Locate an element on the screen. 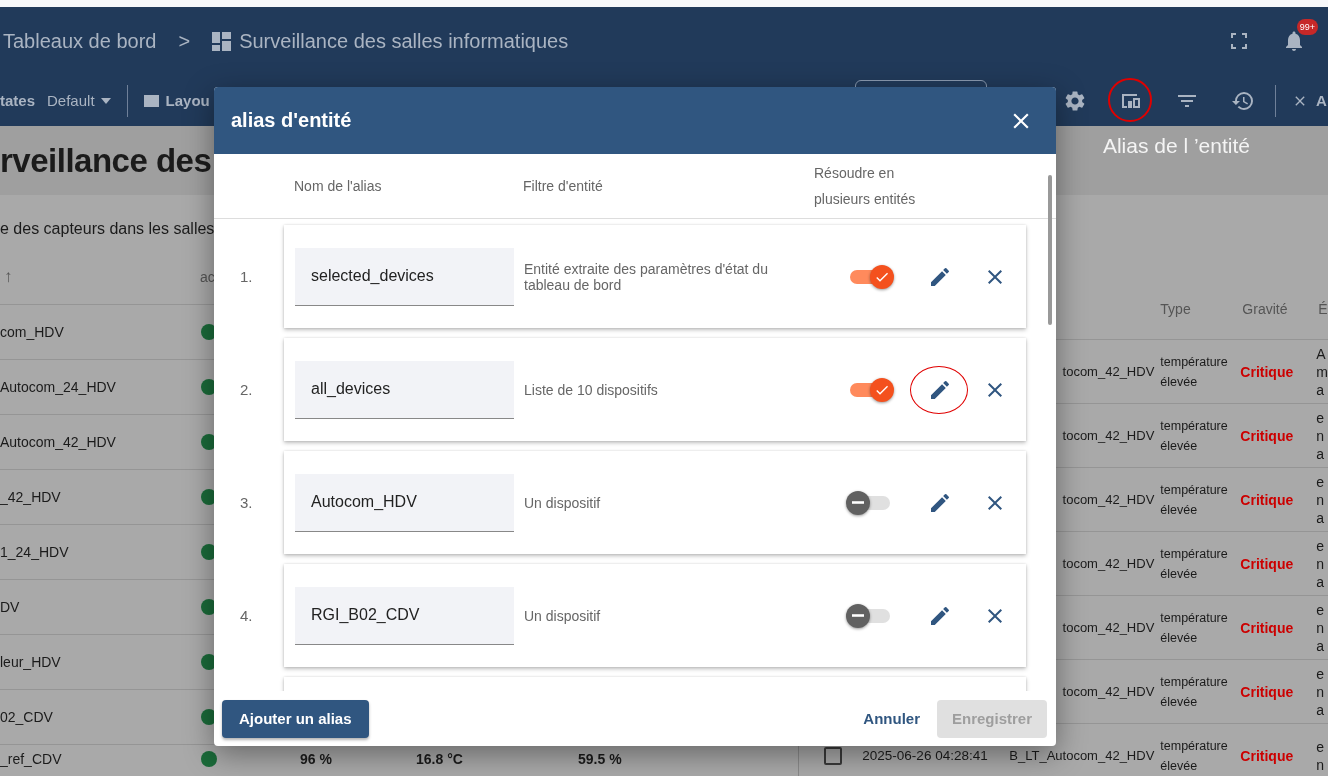 This screenshot has width=1328, height=776. notification-badge: 99+ is located at coordinates (1307, 27).